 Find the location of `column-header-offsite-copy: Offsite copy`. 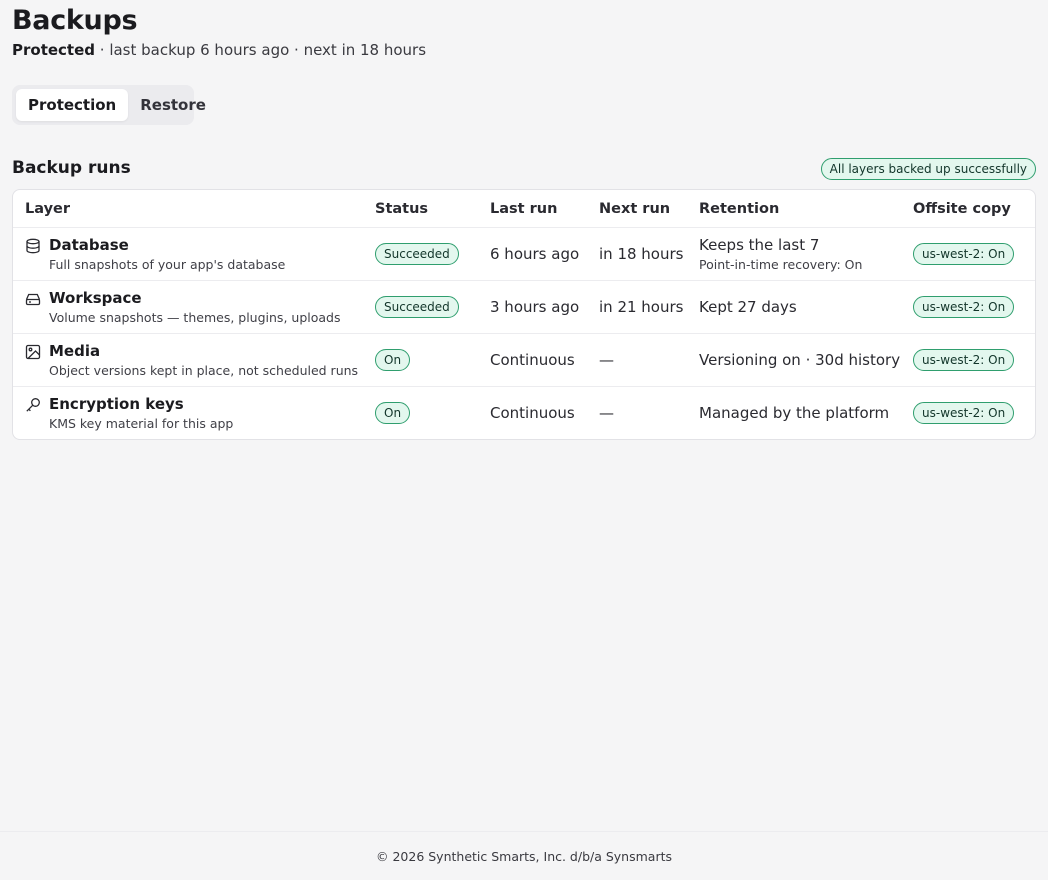

column-header-offsite-copy: Offsite copy is located at coordinates (962, 208).